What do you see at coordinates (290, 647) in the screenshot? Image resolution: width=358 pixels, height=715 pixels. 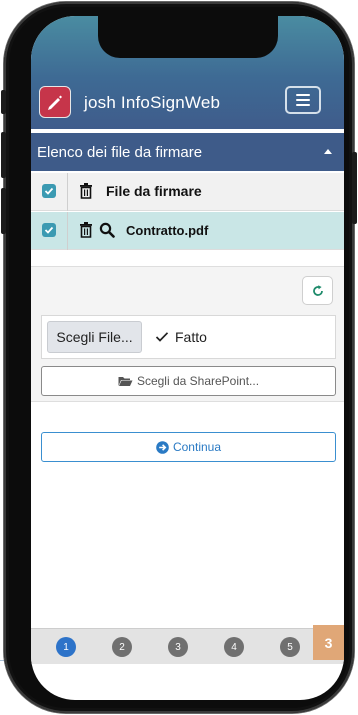 I see `page-dot-5: 5` at bounding box center [290, 647].